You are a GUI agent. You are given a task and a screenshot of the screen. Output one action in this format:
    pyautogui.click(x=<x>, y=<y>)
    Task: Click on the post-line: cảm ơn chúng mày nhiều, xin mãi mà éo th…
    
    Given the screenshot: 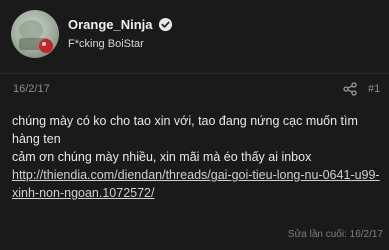 What is the action you would take?
    pyautogui.click(x=162, y=157)
    